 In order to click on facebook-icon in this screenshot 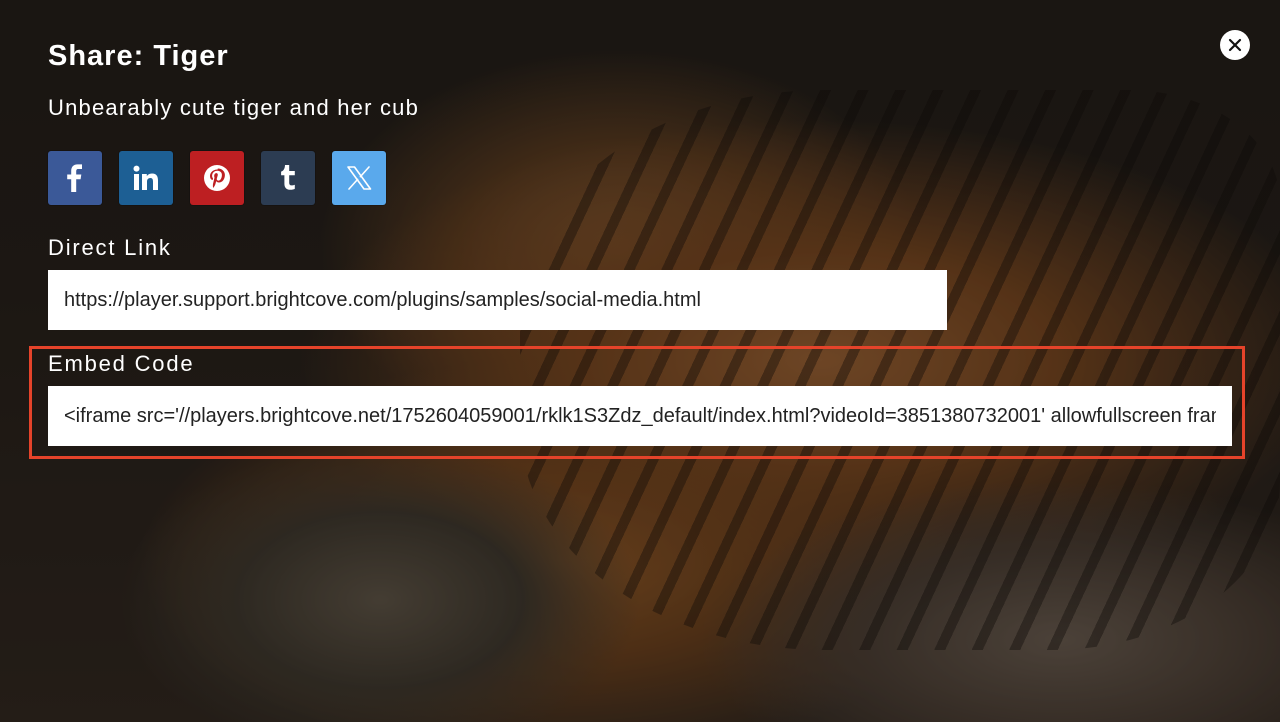, I will do `click(74, 178)`.